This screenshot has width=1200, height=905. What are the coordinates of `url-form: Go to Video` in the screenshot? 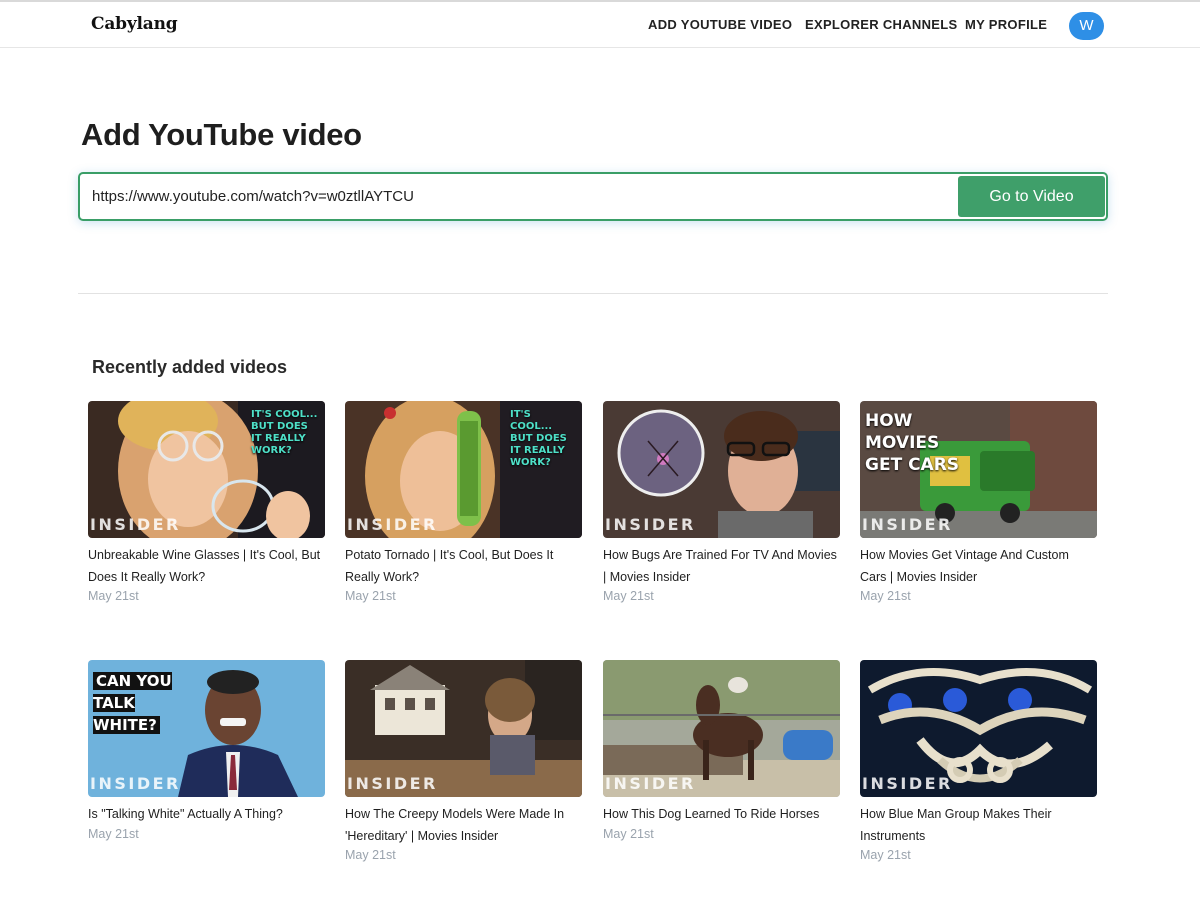 It's located at (593, 196).